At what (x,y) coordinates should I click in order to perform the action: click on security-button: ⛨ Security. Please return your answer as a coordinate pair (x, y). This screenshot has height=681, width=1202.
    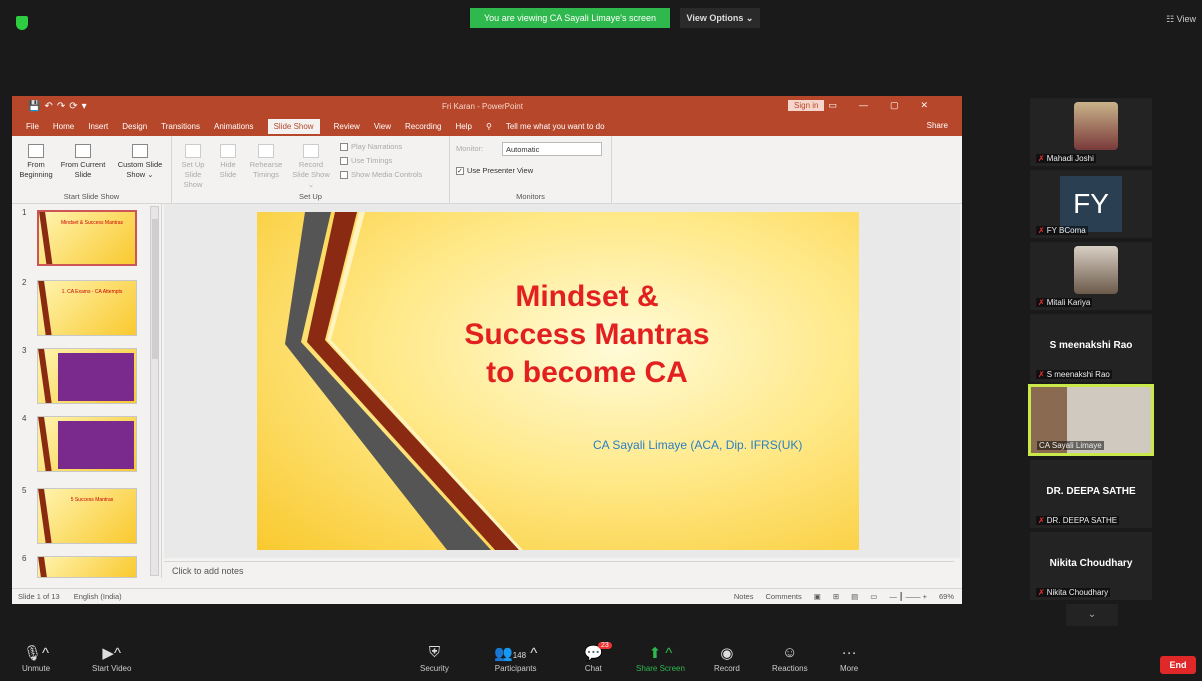
    Looking at the image, I should click on (434, 658).